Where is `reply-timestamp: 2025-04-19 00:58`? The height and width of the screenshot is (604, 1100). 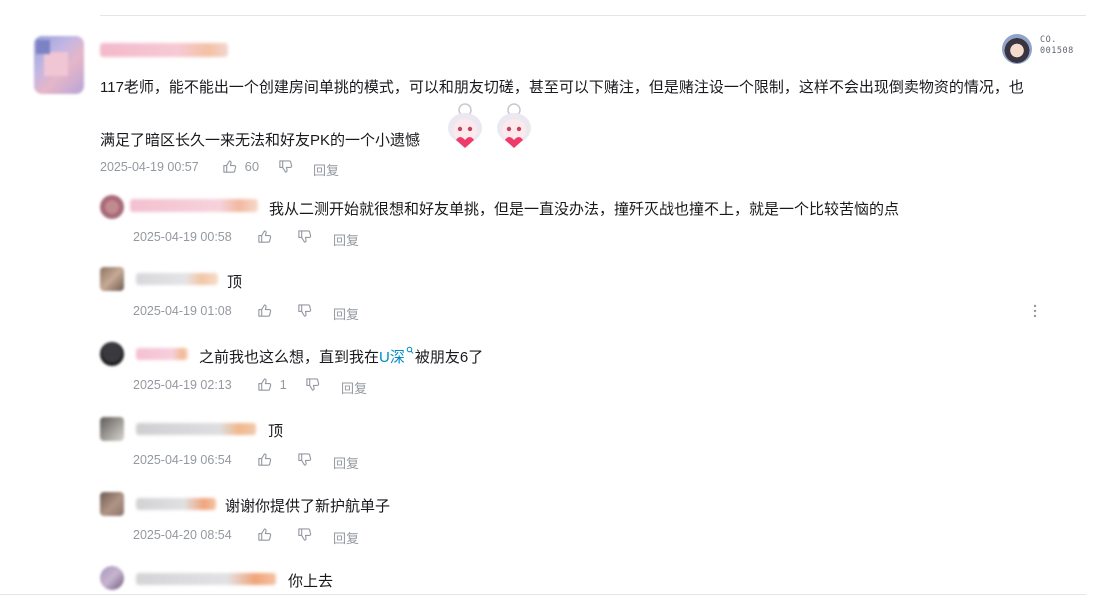 reply-timestamp: 2025-04-19 00:58 is located at coordinates (182, 237).